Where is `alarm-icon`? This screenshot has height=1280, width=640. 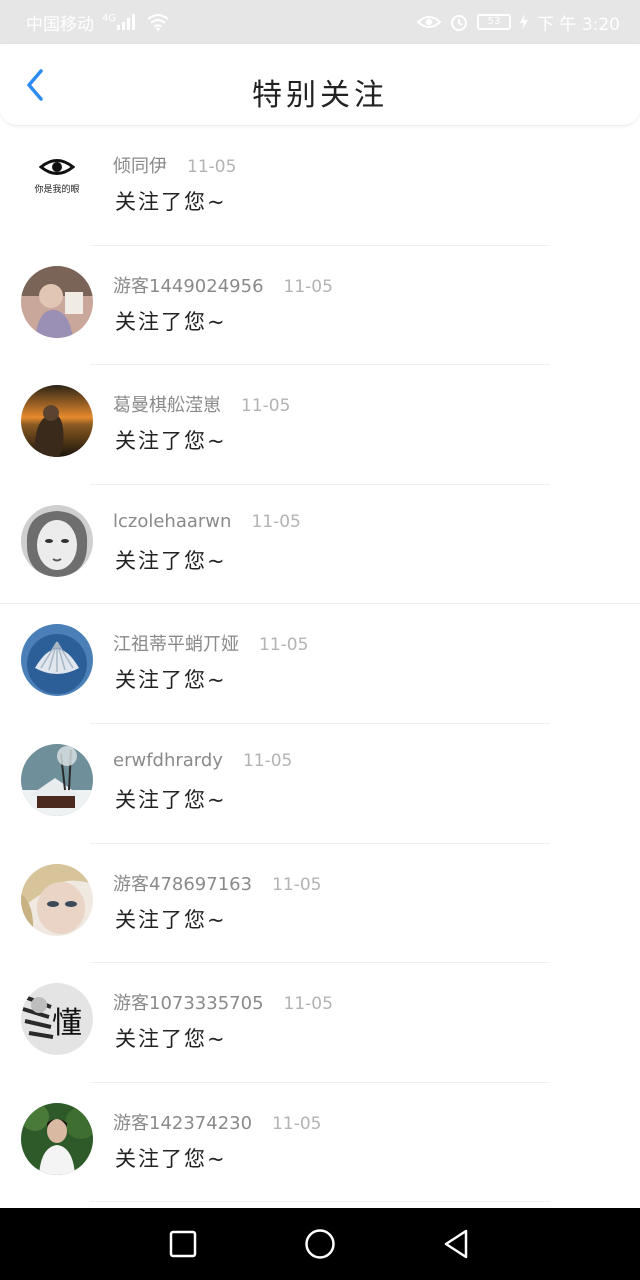
alarm-icon is located at coordinates (459, 22).